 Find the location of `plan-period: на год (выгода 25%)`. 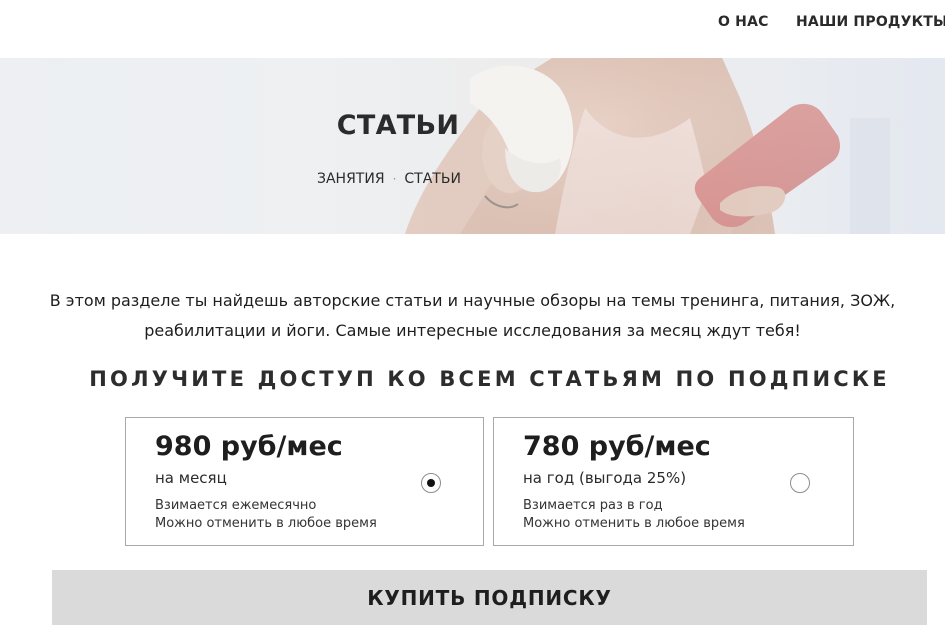

plan-period: на год (выгода 25%) is located at coordinates (605, 478).